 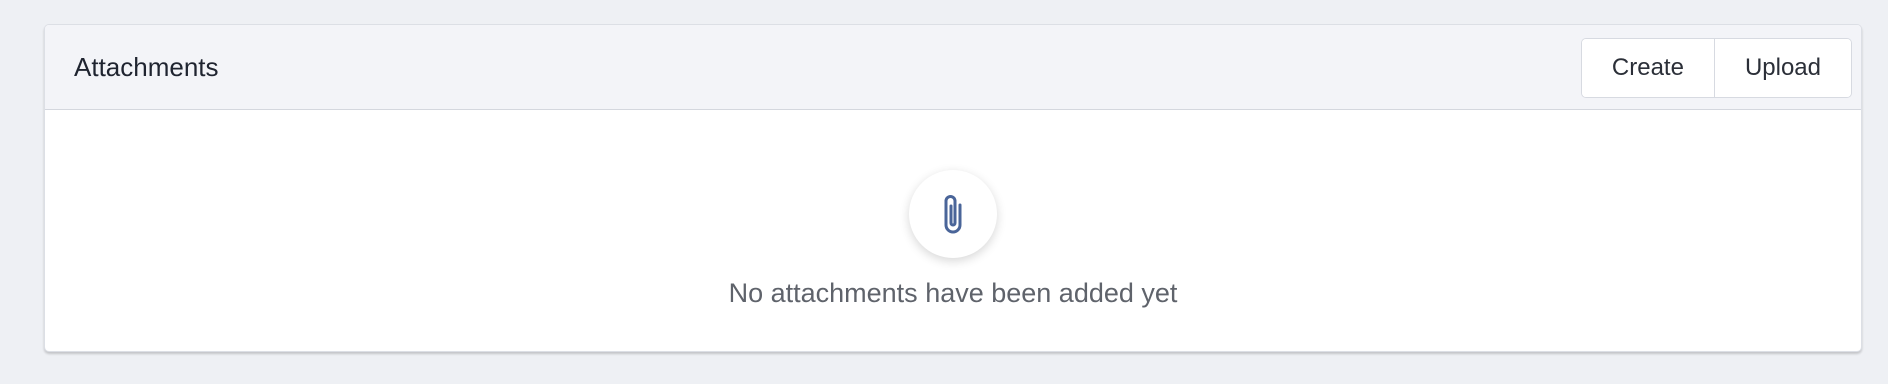 I want to click on paperclip-icon, so click(x=953, y=214).